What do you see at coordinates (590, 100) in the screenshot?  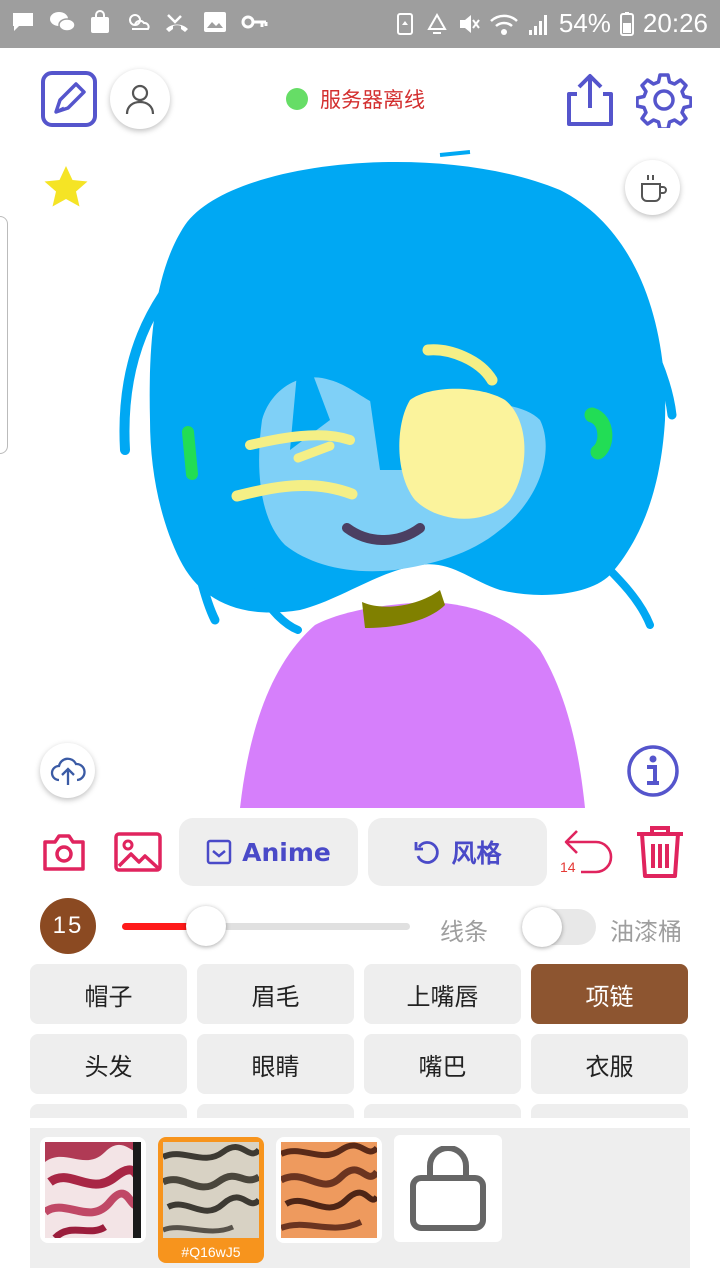 I see `share-icon` at bounding box center [590, 100].